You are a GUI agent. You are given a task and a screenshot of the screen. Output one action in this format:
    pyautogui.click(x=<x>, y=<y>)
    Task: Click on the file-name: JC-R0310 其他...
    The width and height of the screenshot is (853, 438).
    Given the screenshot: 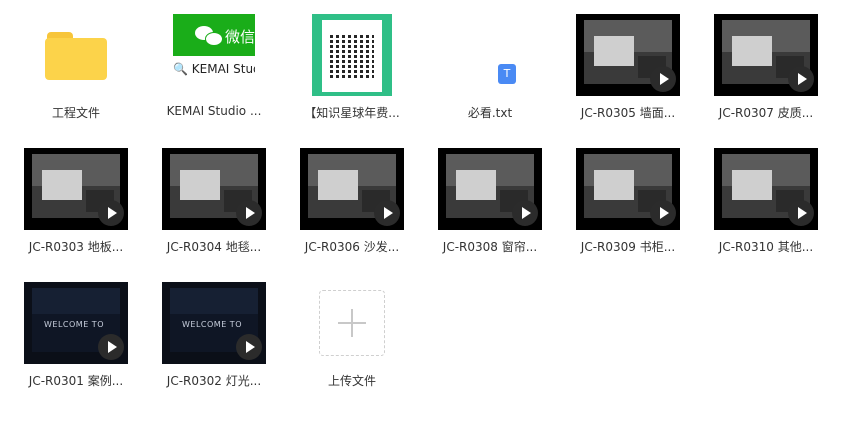 What is the action you would take?
    pyautogui.click(x=766, y=247)
    